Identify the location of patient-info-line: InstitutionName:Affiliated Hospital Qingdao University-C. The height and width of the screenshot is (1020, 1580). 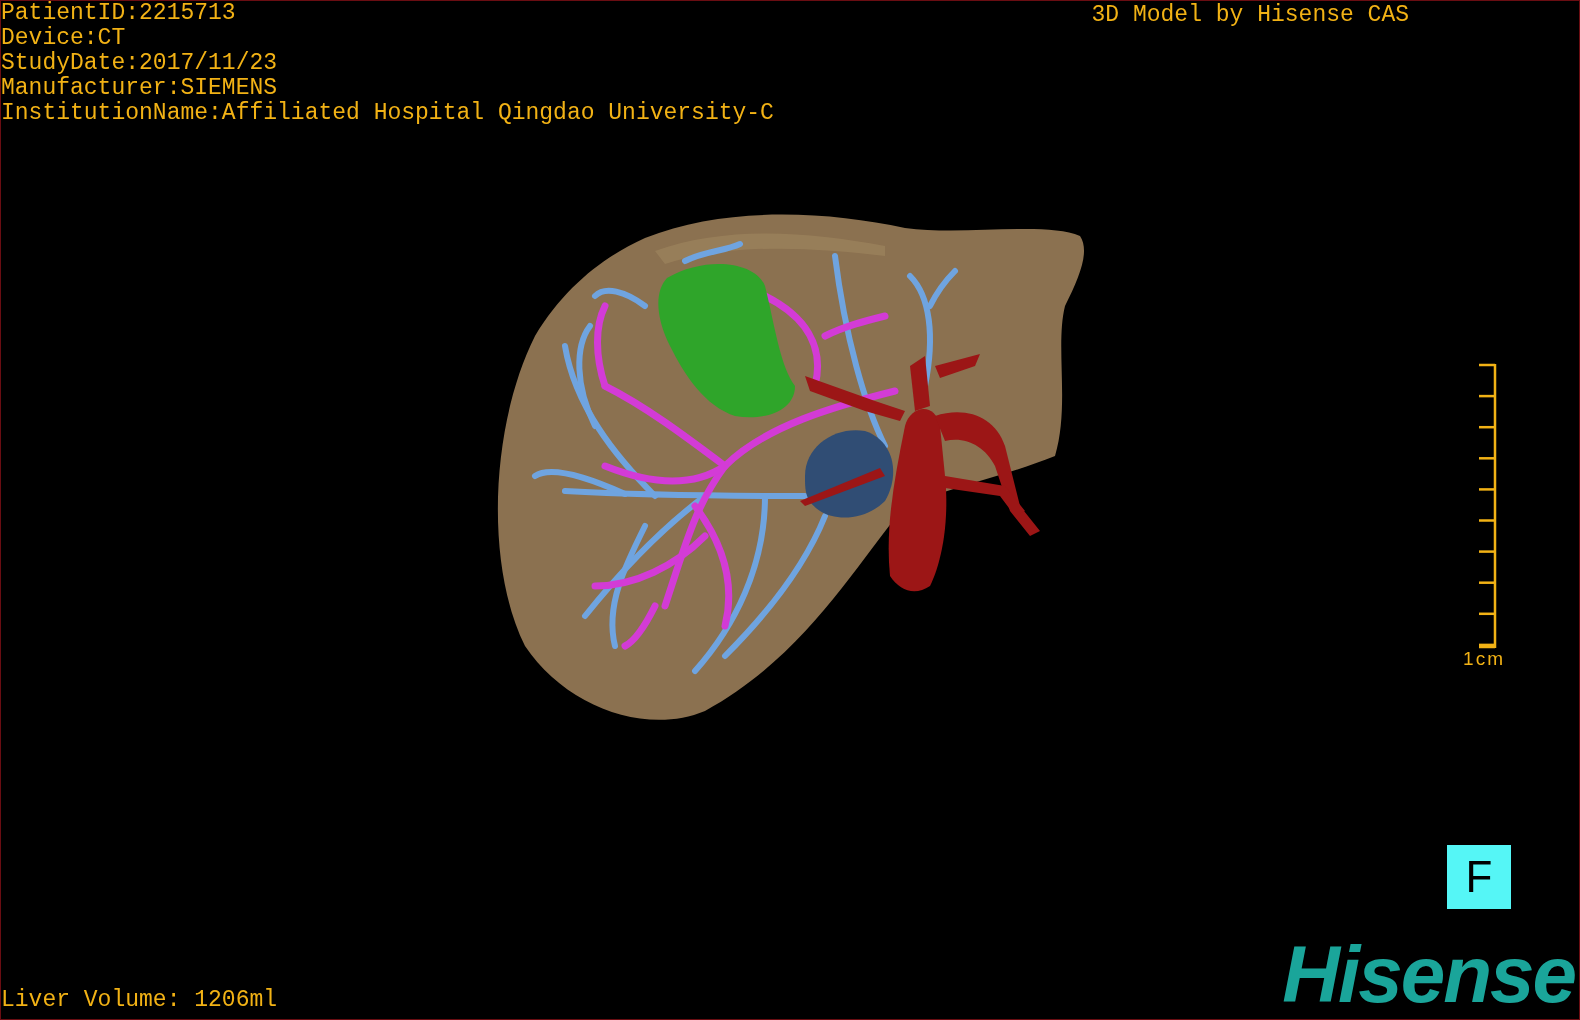
(387, 113).